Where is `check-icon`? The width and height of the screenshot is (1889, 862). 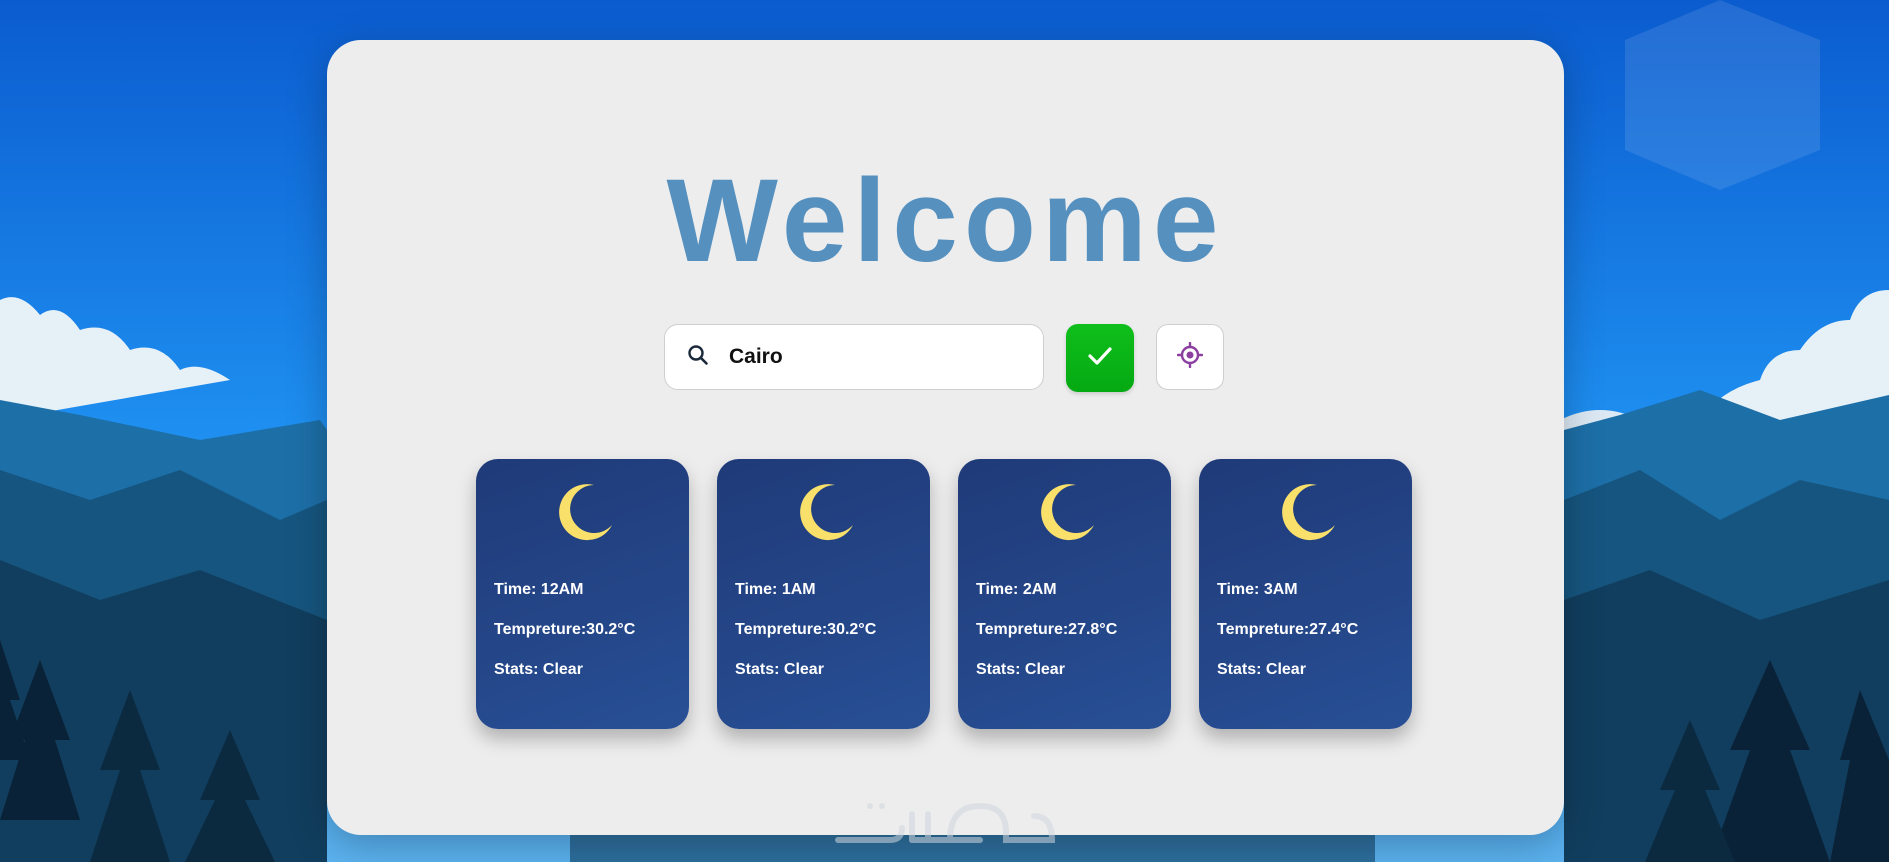
check-icon is located at coordinates (1100, 358).